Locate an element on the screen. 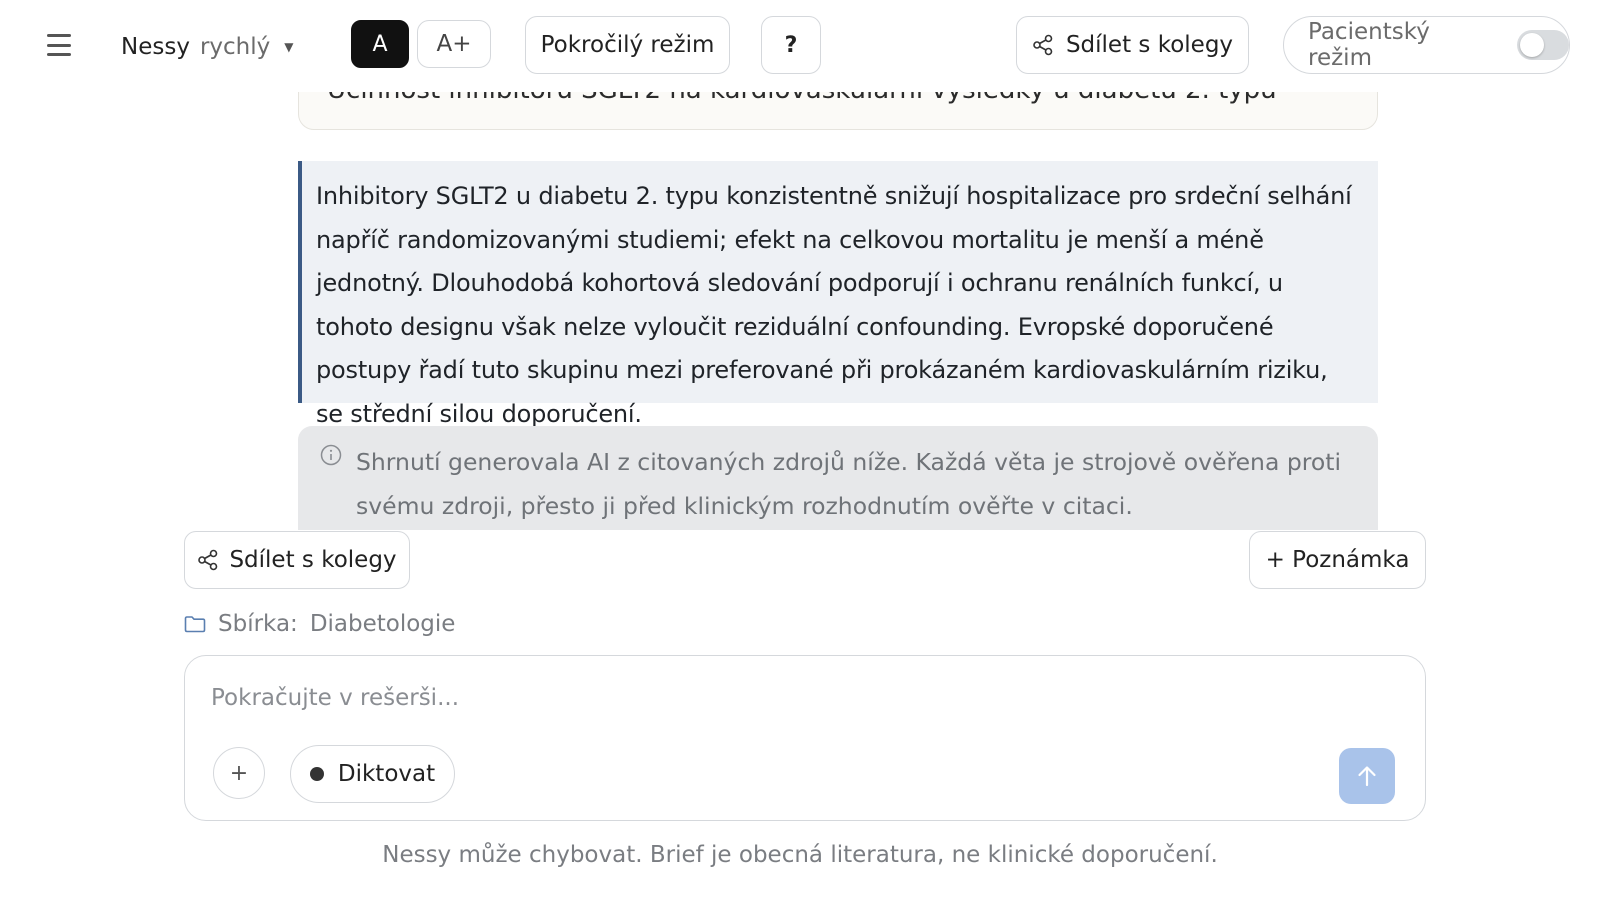  patient-mode-label: Pacientský režim is located at coordinates (1369, 45).